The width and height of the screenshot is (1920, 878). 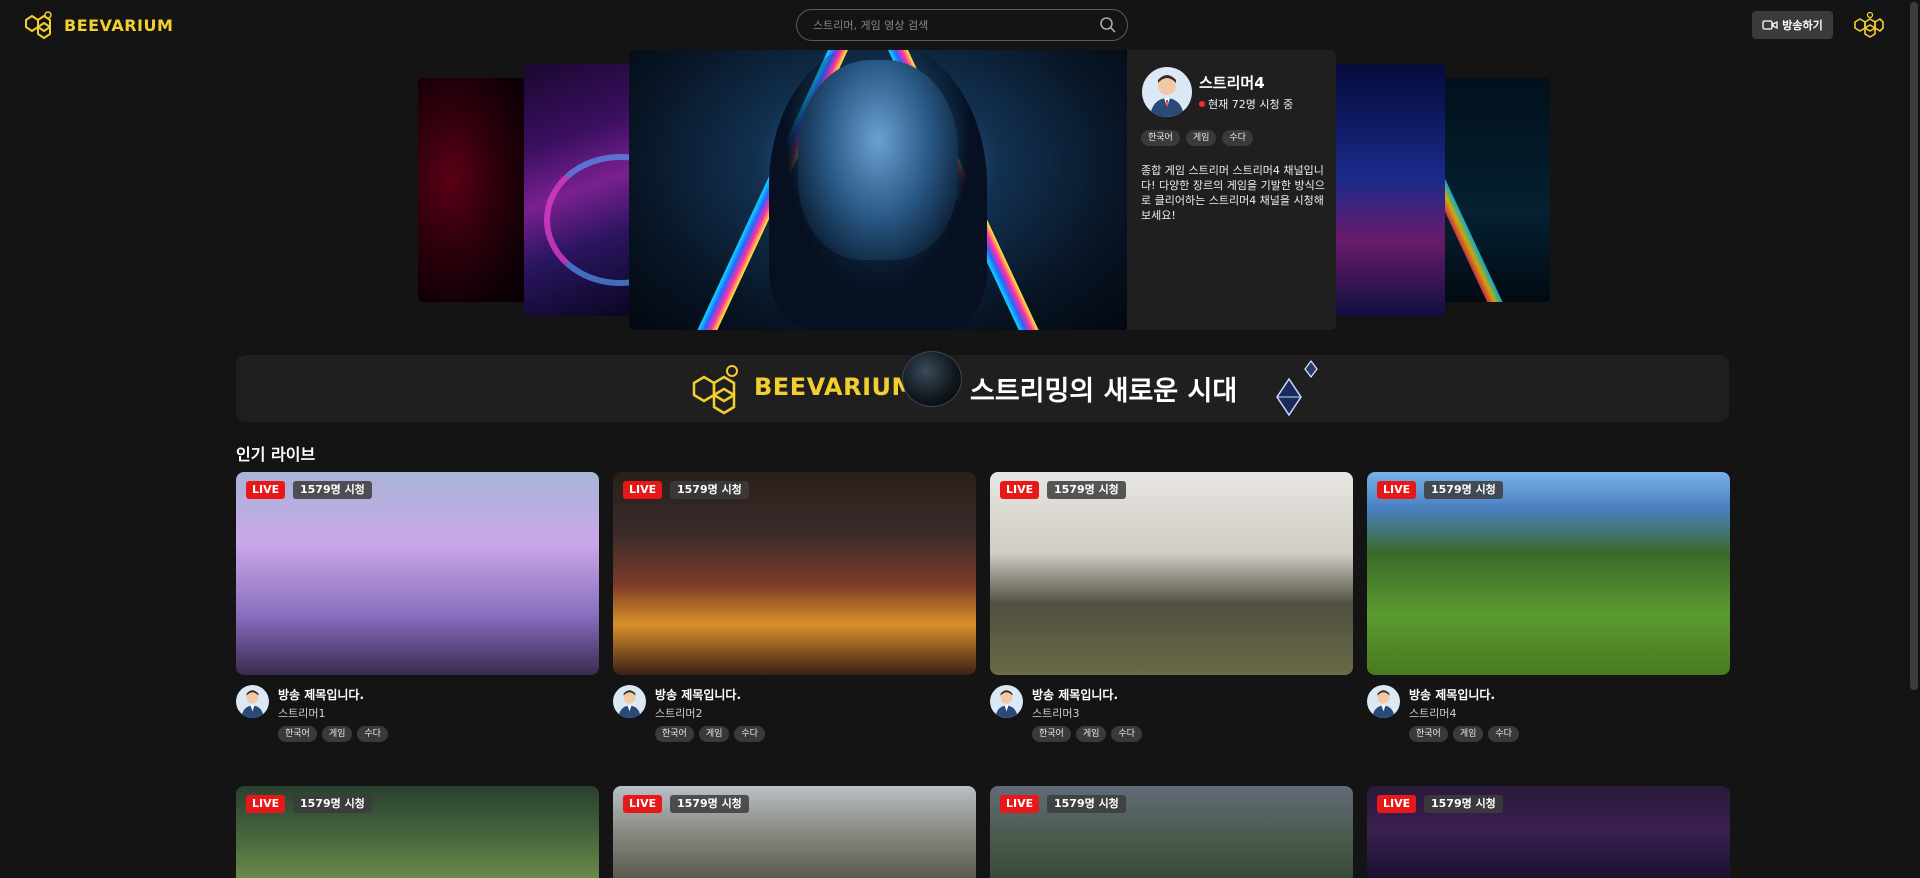 What do you see at coordinates (932, 379) in the screenshot?
I see `smiley-ball-icon` at bounding box center [932, 379].